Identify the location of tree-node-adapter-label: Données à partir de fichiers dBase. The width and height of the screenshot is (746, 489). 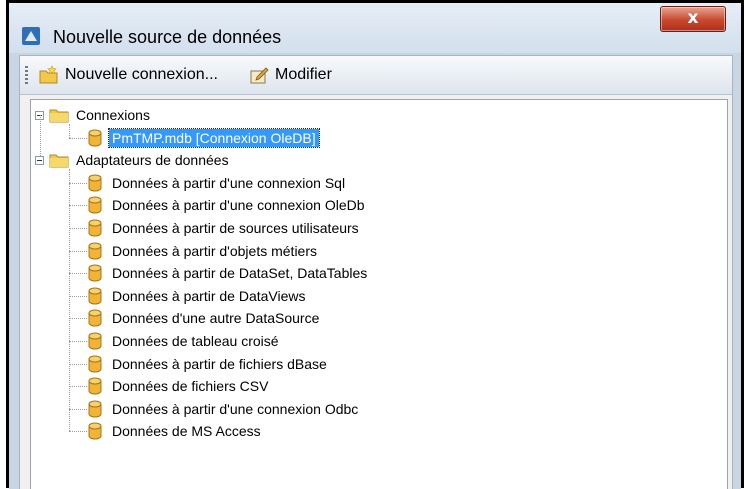
(219, 363).